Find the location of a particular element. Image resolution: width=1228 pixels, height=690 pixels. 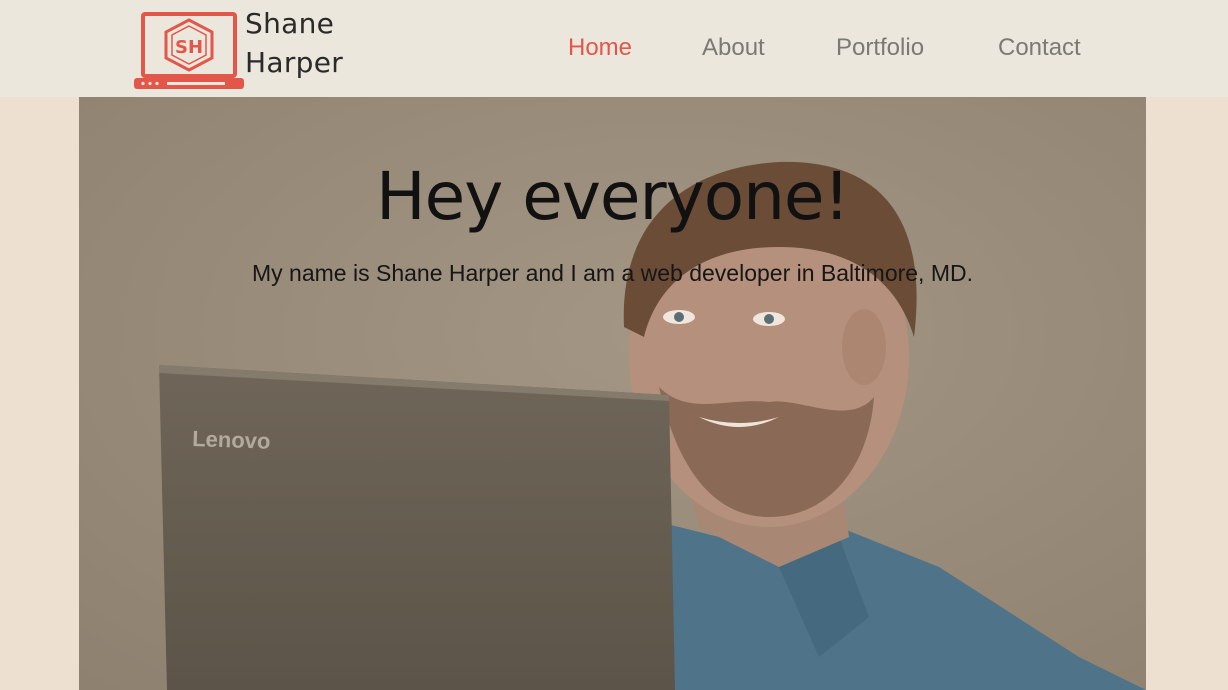

site-logo: SH Shane Harper is located at coordinates (243, 46).